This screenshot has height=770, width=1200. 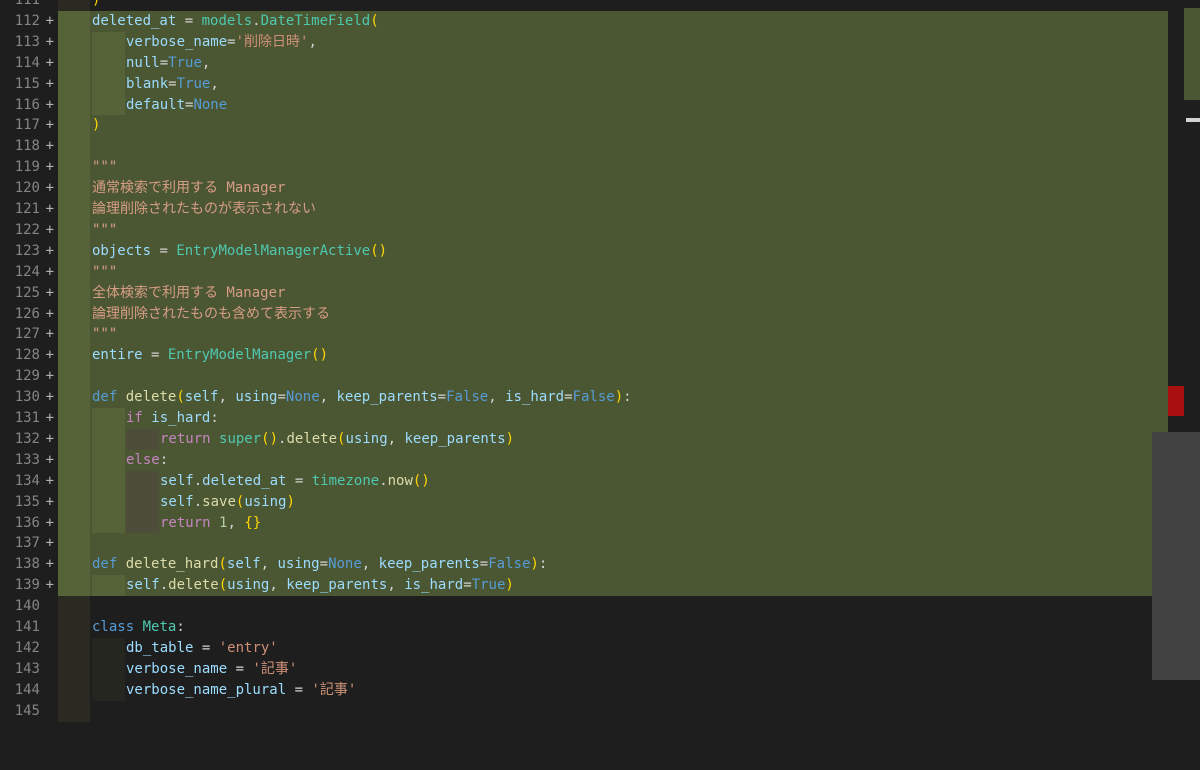 What do you see at coordinates (29, 126) in the screenshot?
I see `line-number-gutter: 117 +` at bounding box center [29, 126].